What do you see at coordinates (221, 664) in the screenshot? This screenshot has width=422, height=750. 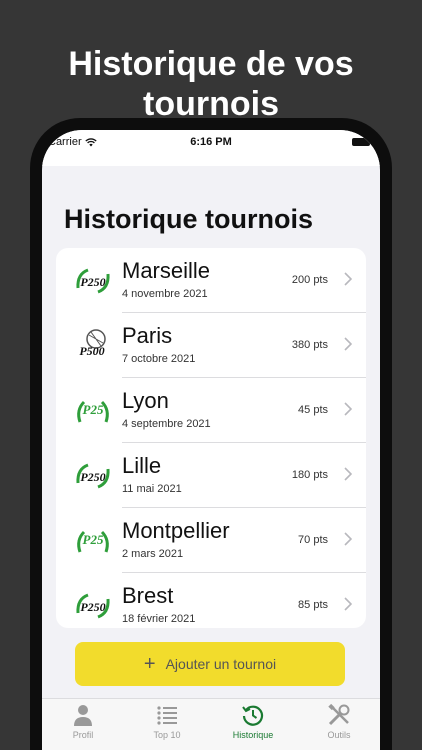 I see `add-tournament-label: Ajouter un tournoi` at bounding box center [221, 664].